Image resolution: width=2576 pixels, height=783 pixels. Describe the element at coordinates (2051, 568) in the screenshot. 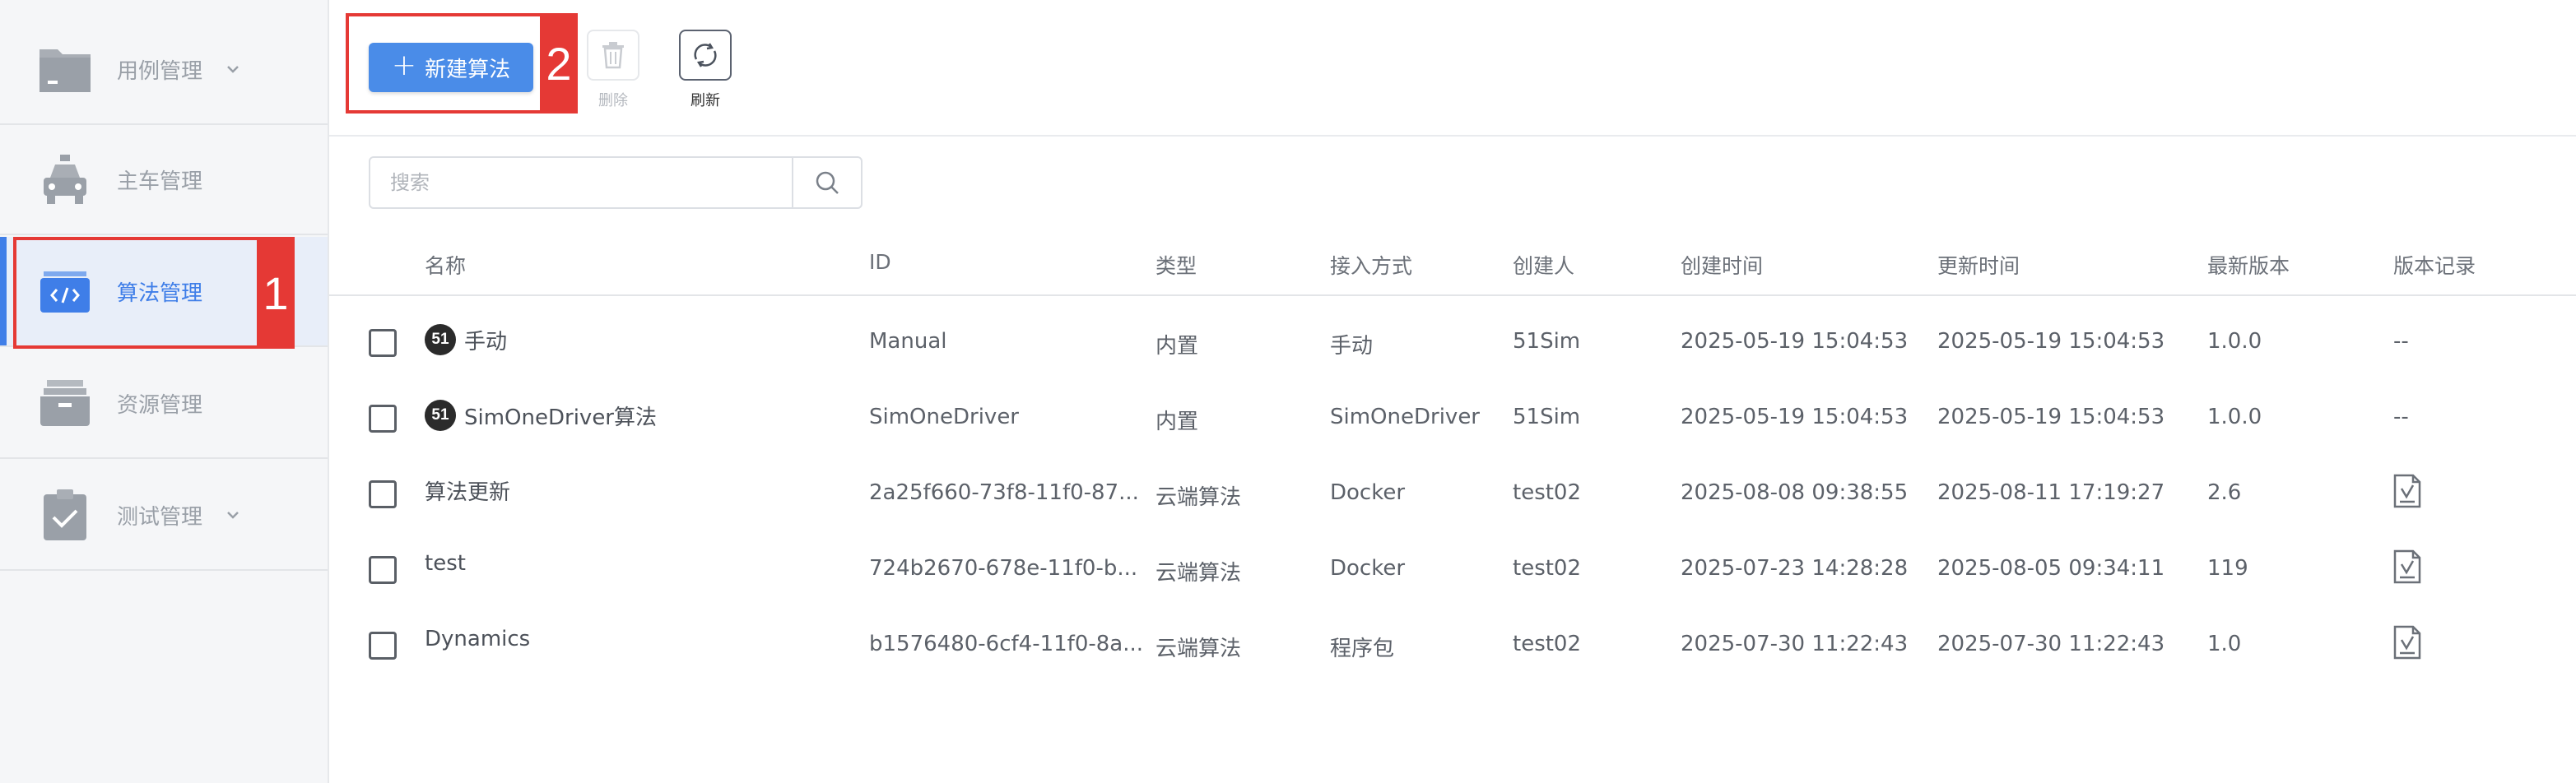

I see `cell-updated: 2025-08-05 09:34:11` at that location.